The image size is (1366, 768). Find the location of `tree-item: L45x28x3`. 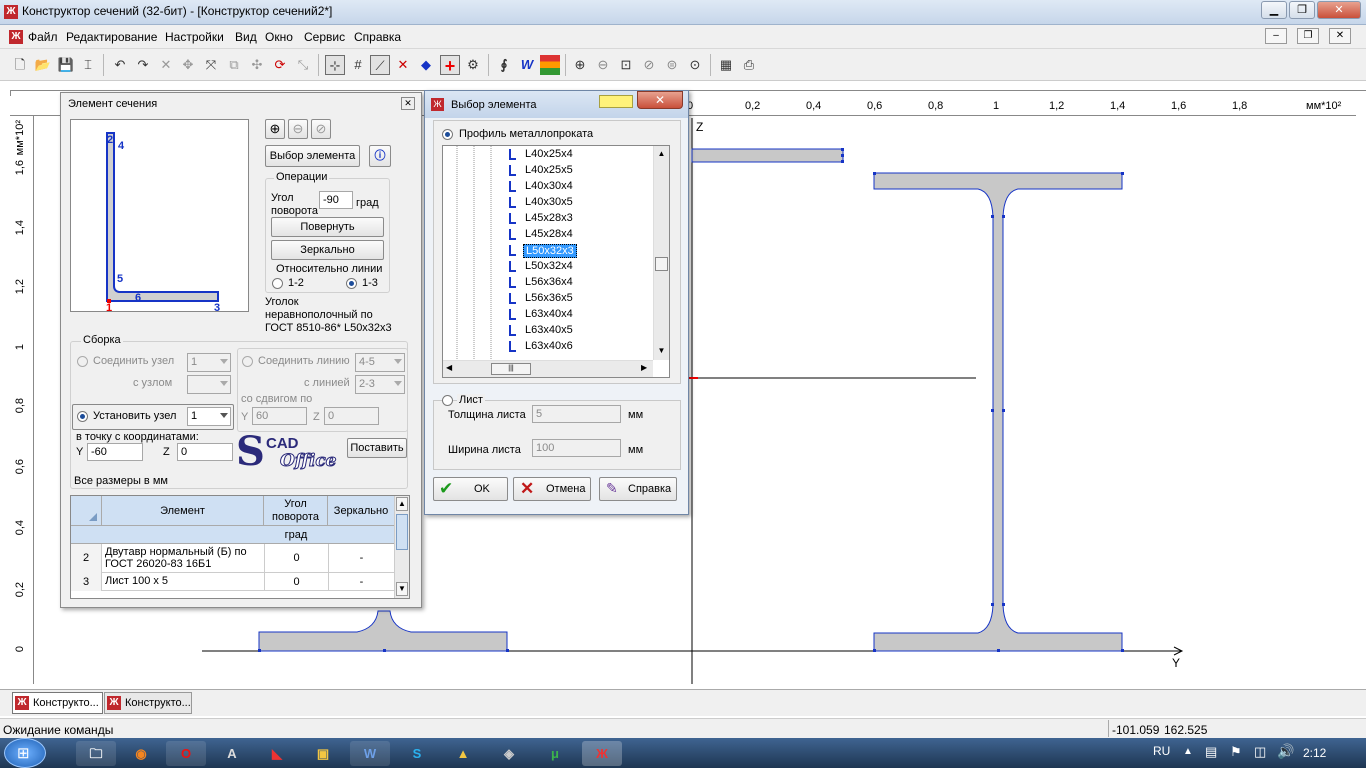

tree-item: L45x28x3 is located at coordinates (548, 219).